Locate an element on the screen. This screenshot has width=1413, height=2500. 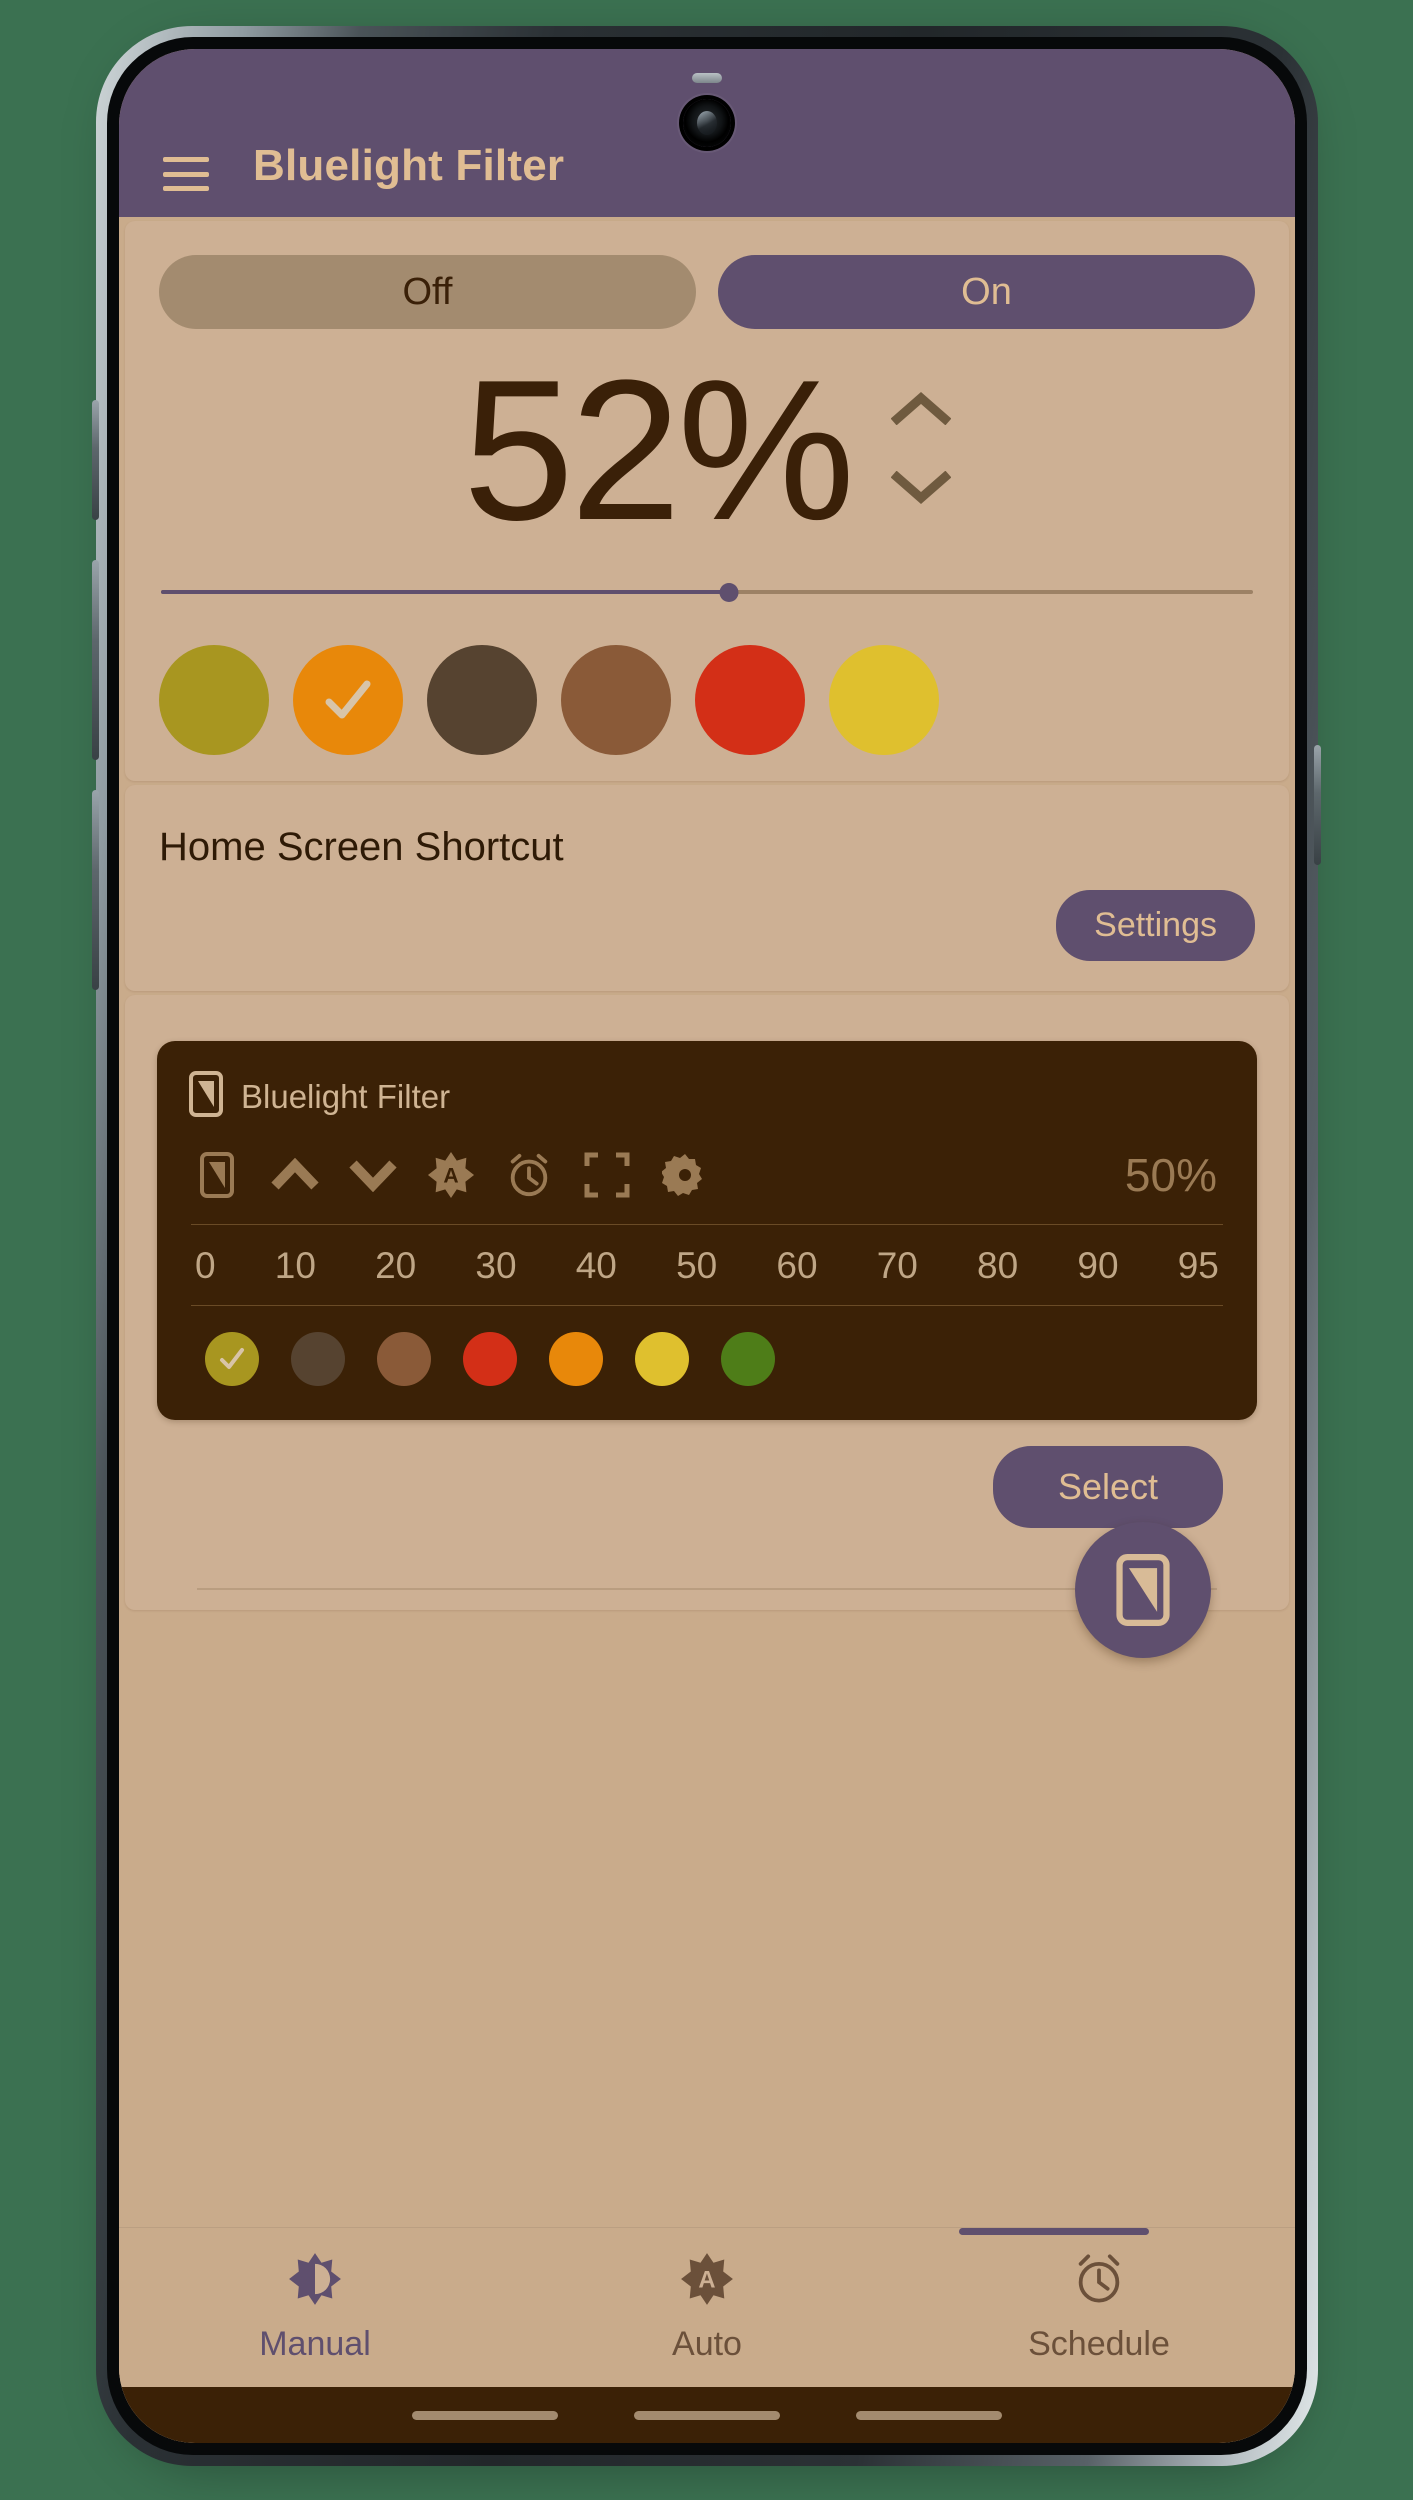
power-toggle-group: Off On is located at coordinates (707, 292).